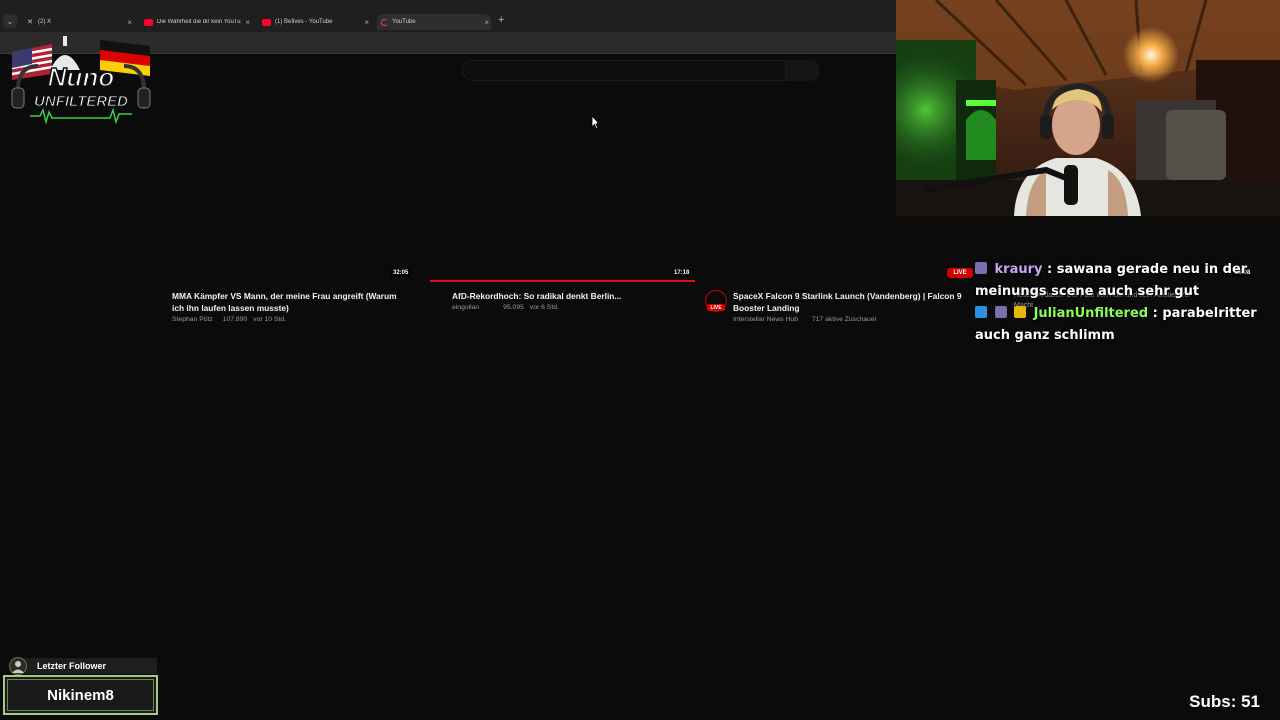  Describe the element at coordinates (235, 319) in the screenshot. I see `view-count: 107.890` at that location.